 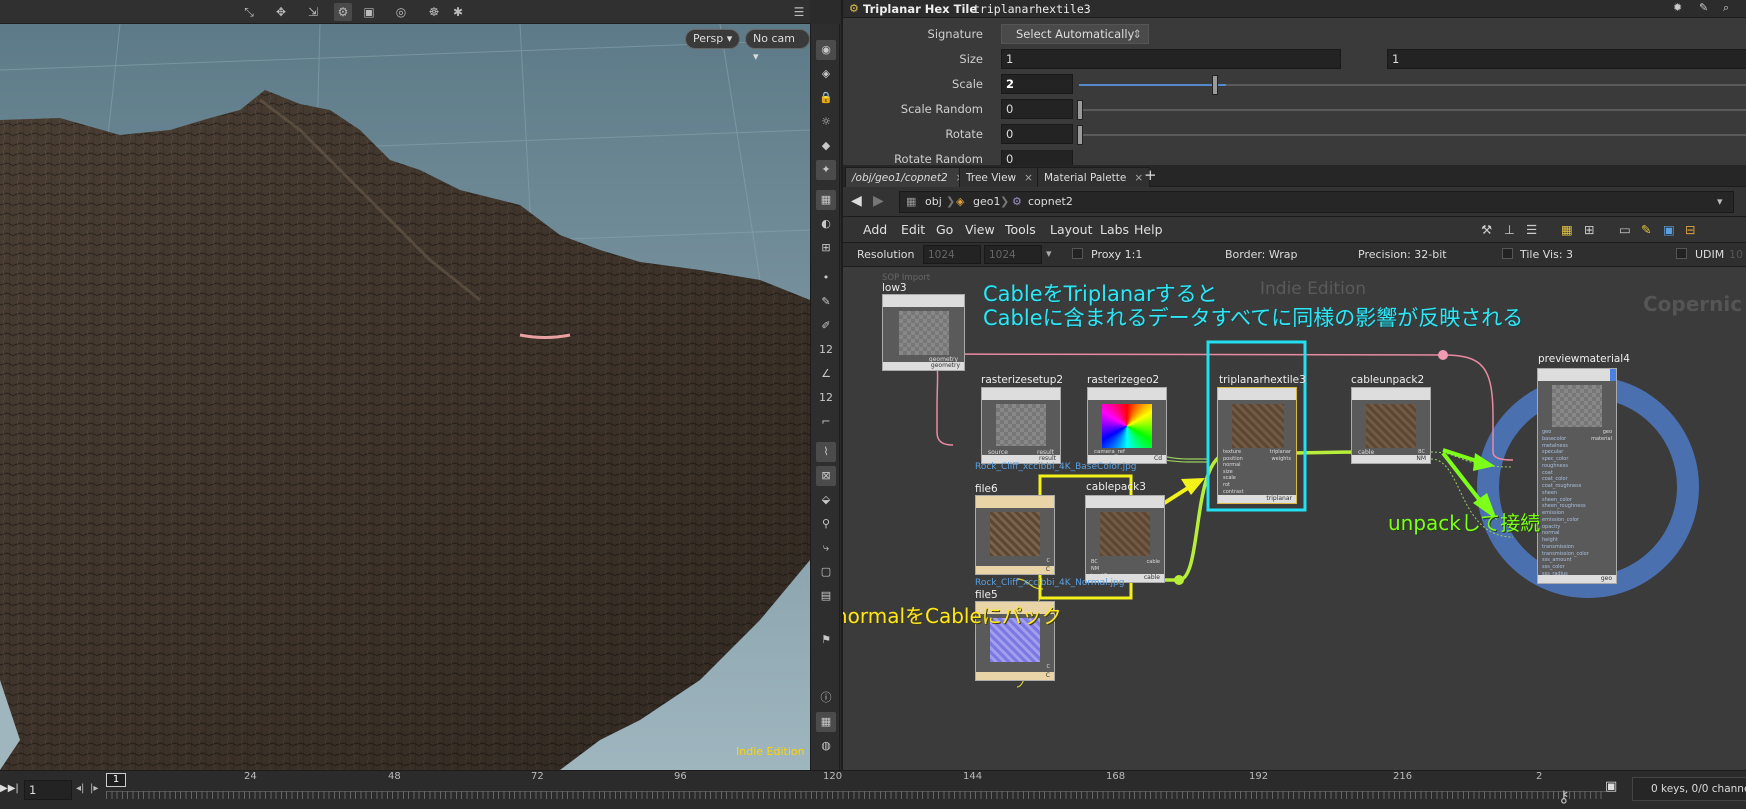 What do you see at coordinates (826, 98) in the screenshot?
I see `lock-icon: 🔒` at bounding box center [826, 98].